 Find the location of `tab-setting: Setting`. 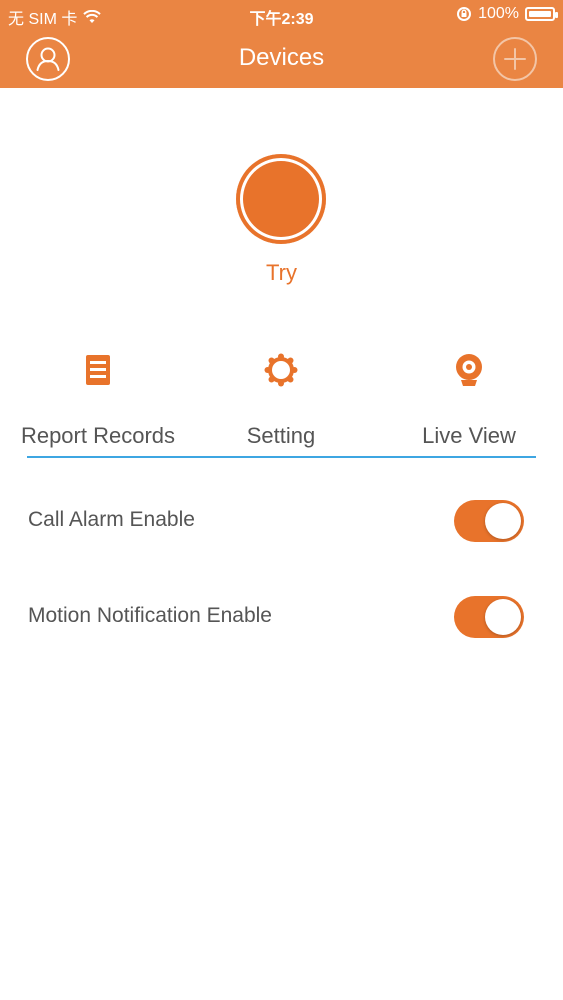

tab-setting: Setting is located at coordinates (281, 399).